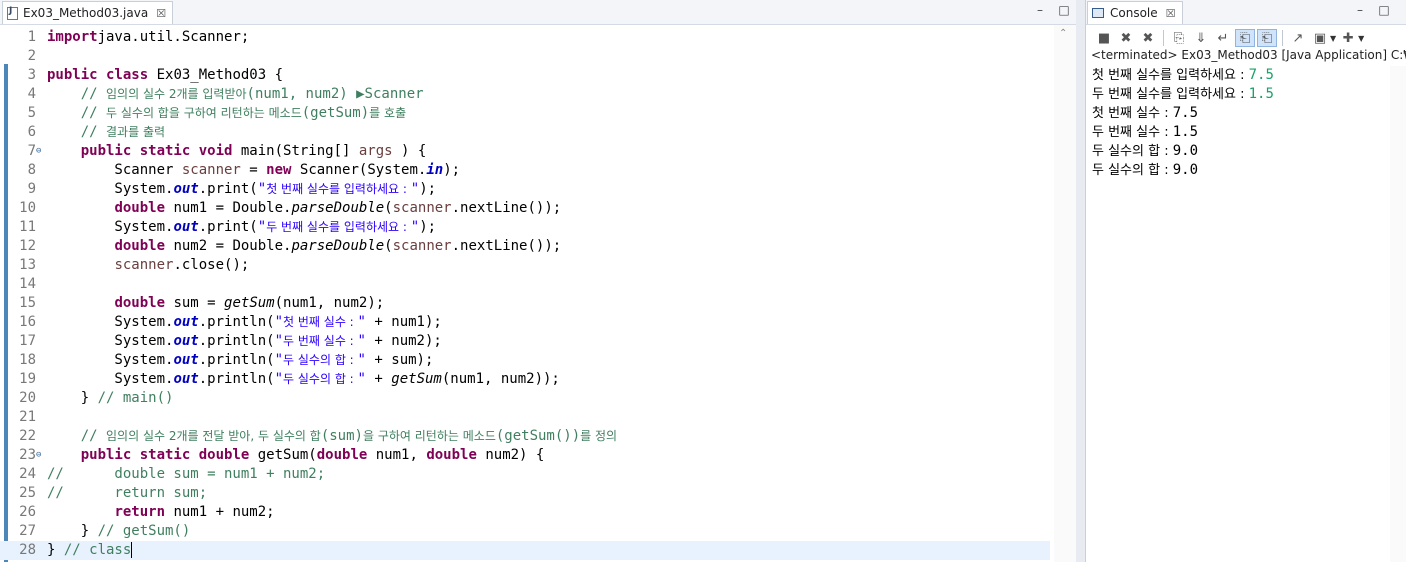 This screenshot has height=562, width=1406. What do you see at coordinates (27, 436) in the screenshot?
I see `line-number: 22` at bounding box center [27, 436].